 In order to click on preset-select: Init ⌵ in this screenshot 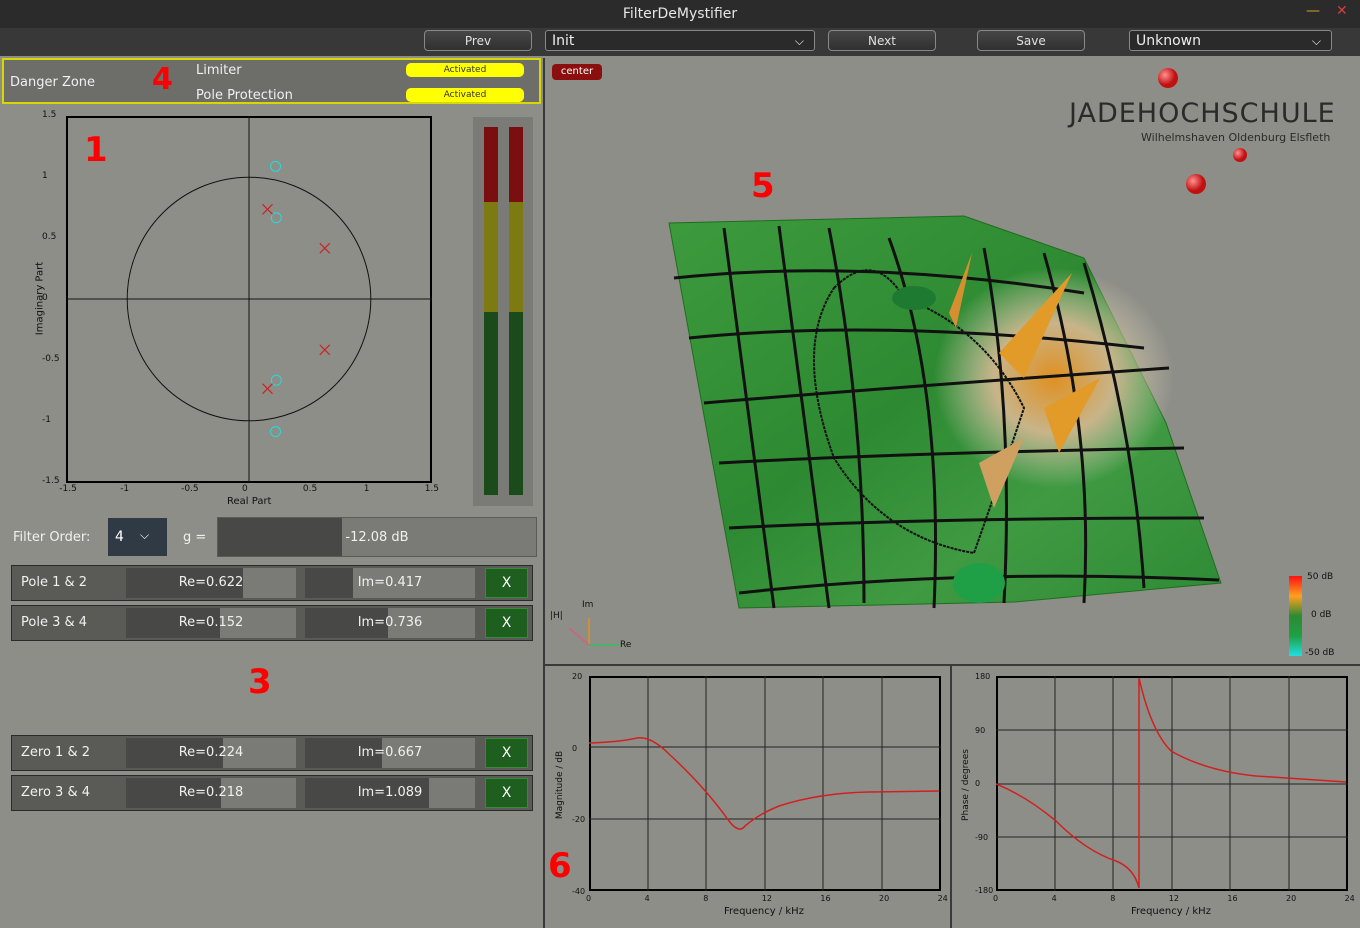, I will do `click(680, 40)`.